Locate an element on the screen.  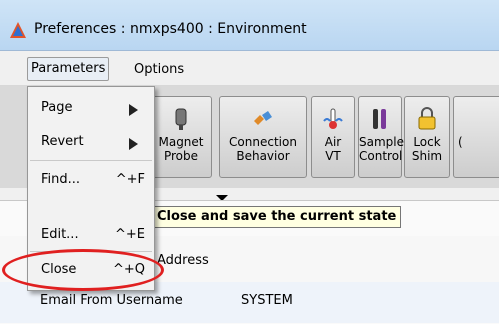
tool-label-line1: ( is located at coordinates (460, 142).